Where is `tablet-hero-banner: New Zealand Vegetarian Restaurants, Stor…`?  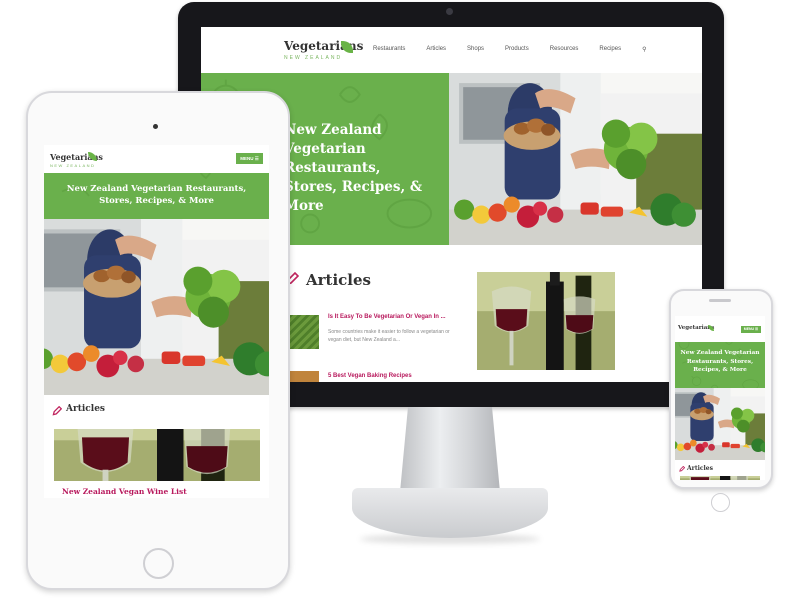
tablet-hero-banner: New Zealand Vegetarian Restaurants, Stor… is located at coordinates (156, 196).